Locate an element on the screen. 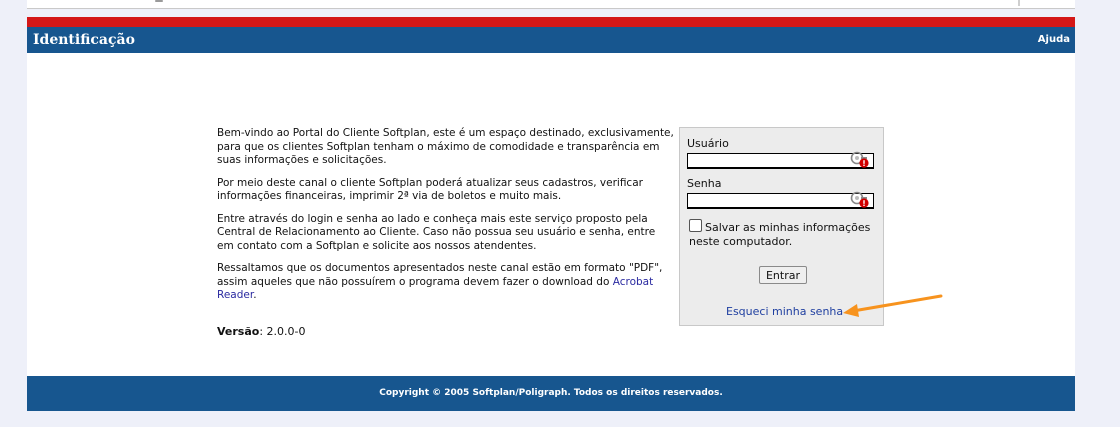 Image resolution: width=1120 pixels, height=427 pixels. version-label: Versão is located at coordinates (238, 331).